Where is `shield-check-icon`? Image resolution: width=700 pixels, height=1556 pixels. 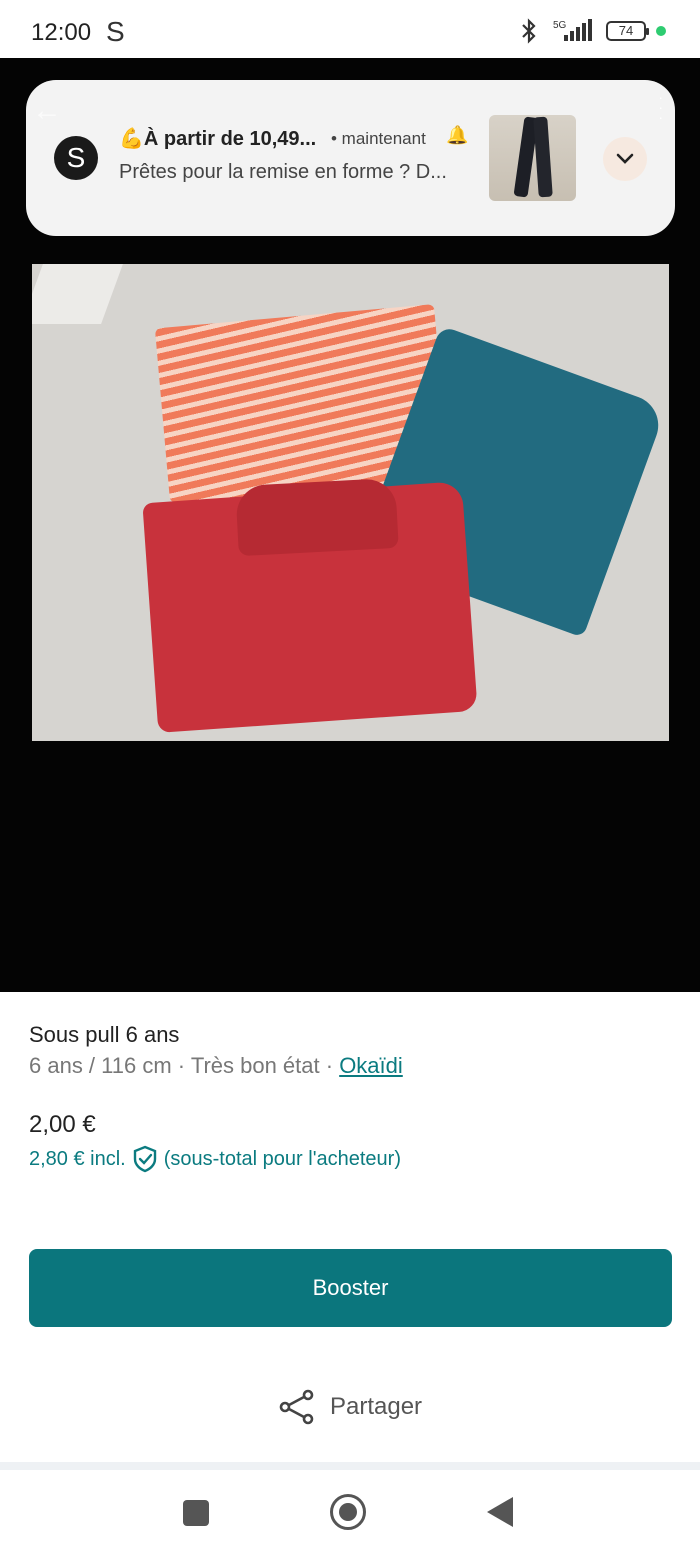
shield-check-icon is located at coordinates (144, 1159).